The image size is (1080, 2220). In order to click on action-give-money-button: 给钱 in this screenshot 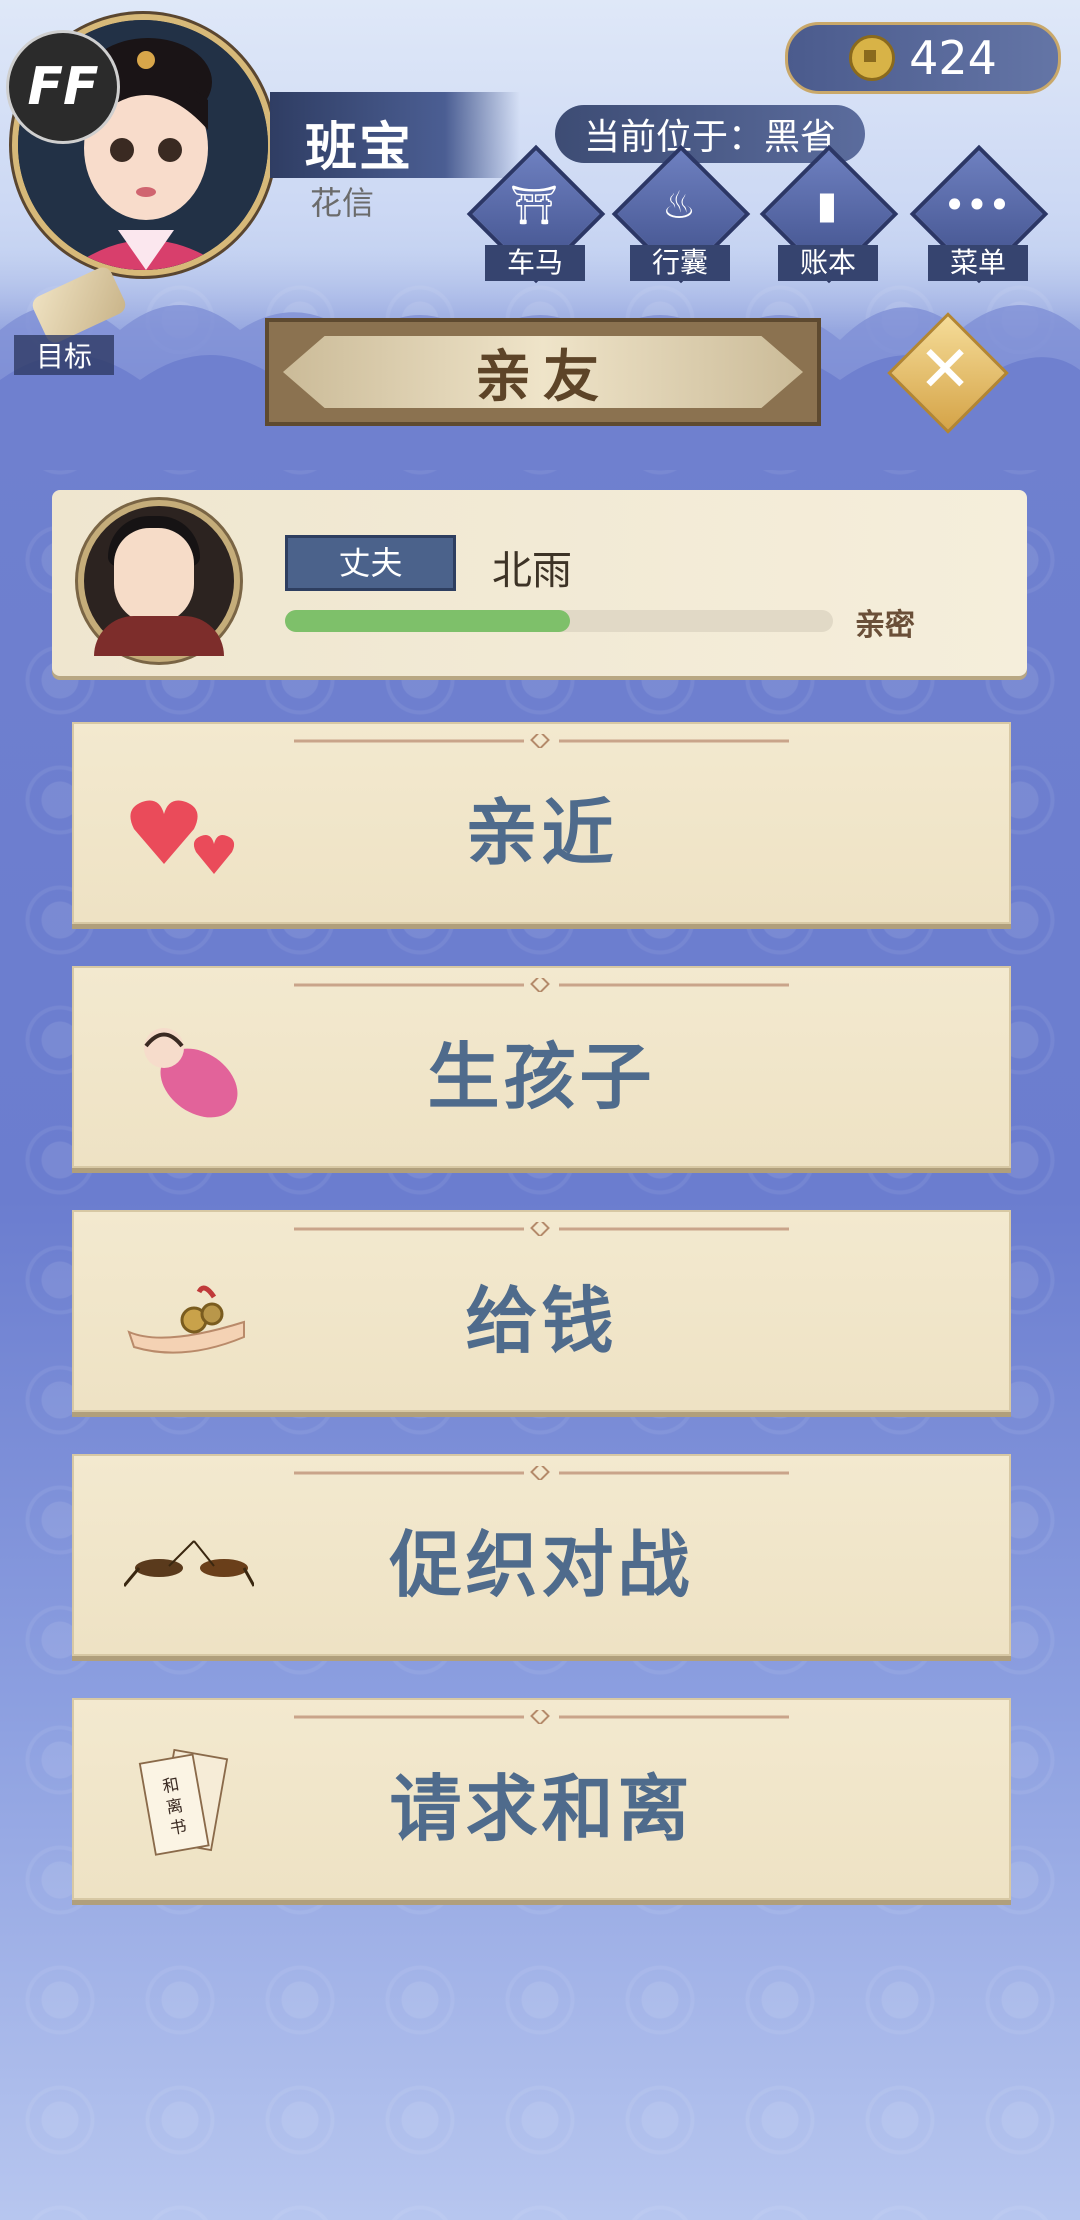, I will do `click(541, 1311)`.